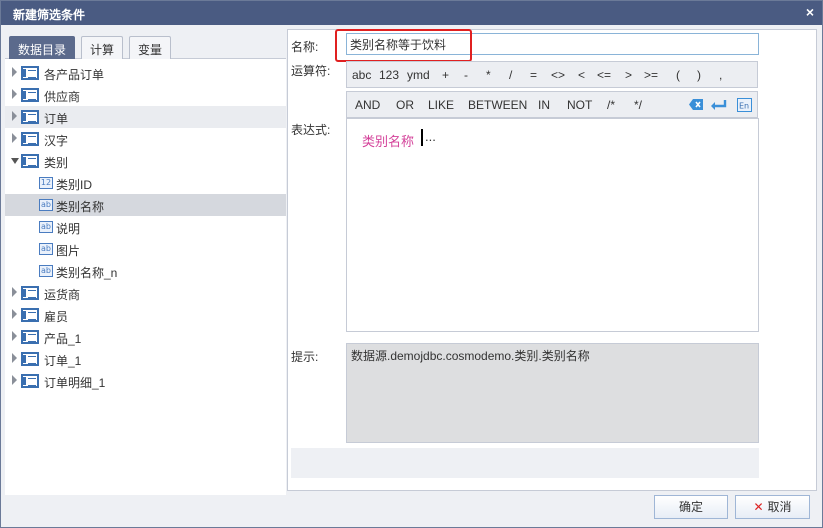 The width and height of the screenshot is (823, 528). I want to click on cancel-x-icon: ✕, so click(758, 507).